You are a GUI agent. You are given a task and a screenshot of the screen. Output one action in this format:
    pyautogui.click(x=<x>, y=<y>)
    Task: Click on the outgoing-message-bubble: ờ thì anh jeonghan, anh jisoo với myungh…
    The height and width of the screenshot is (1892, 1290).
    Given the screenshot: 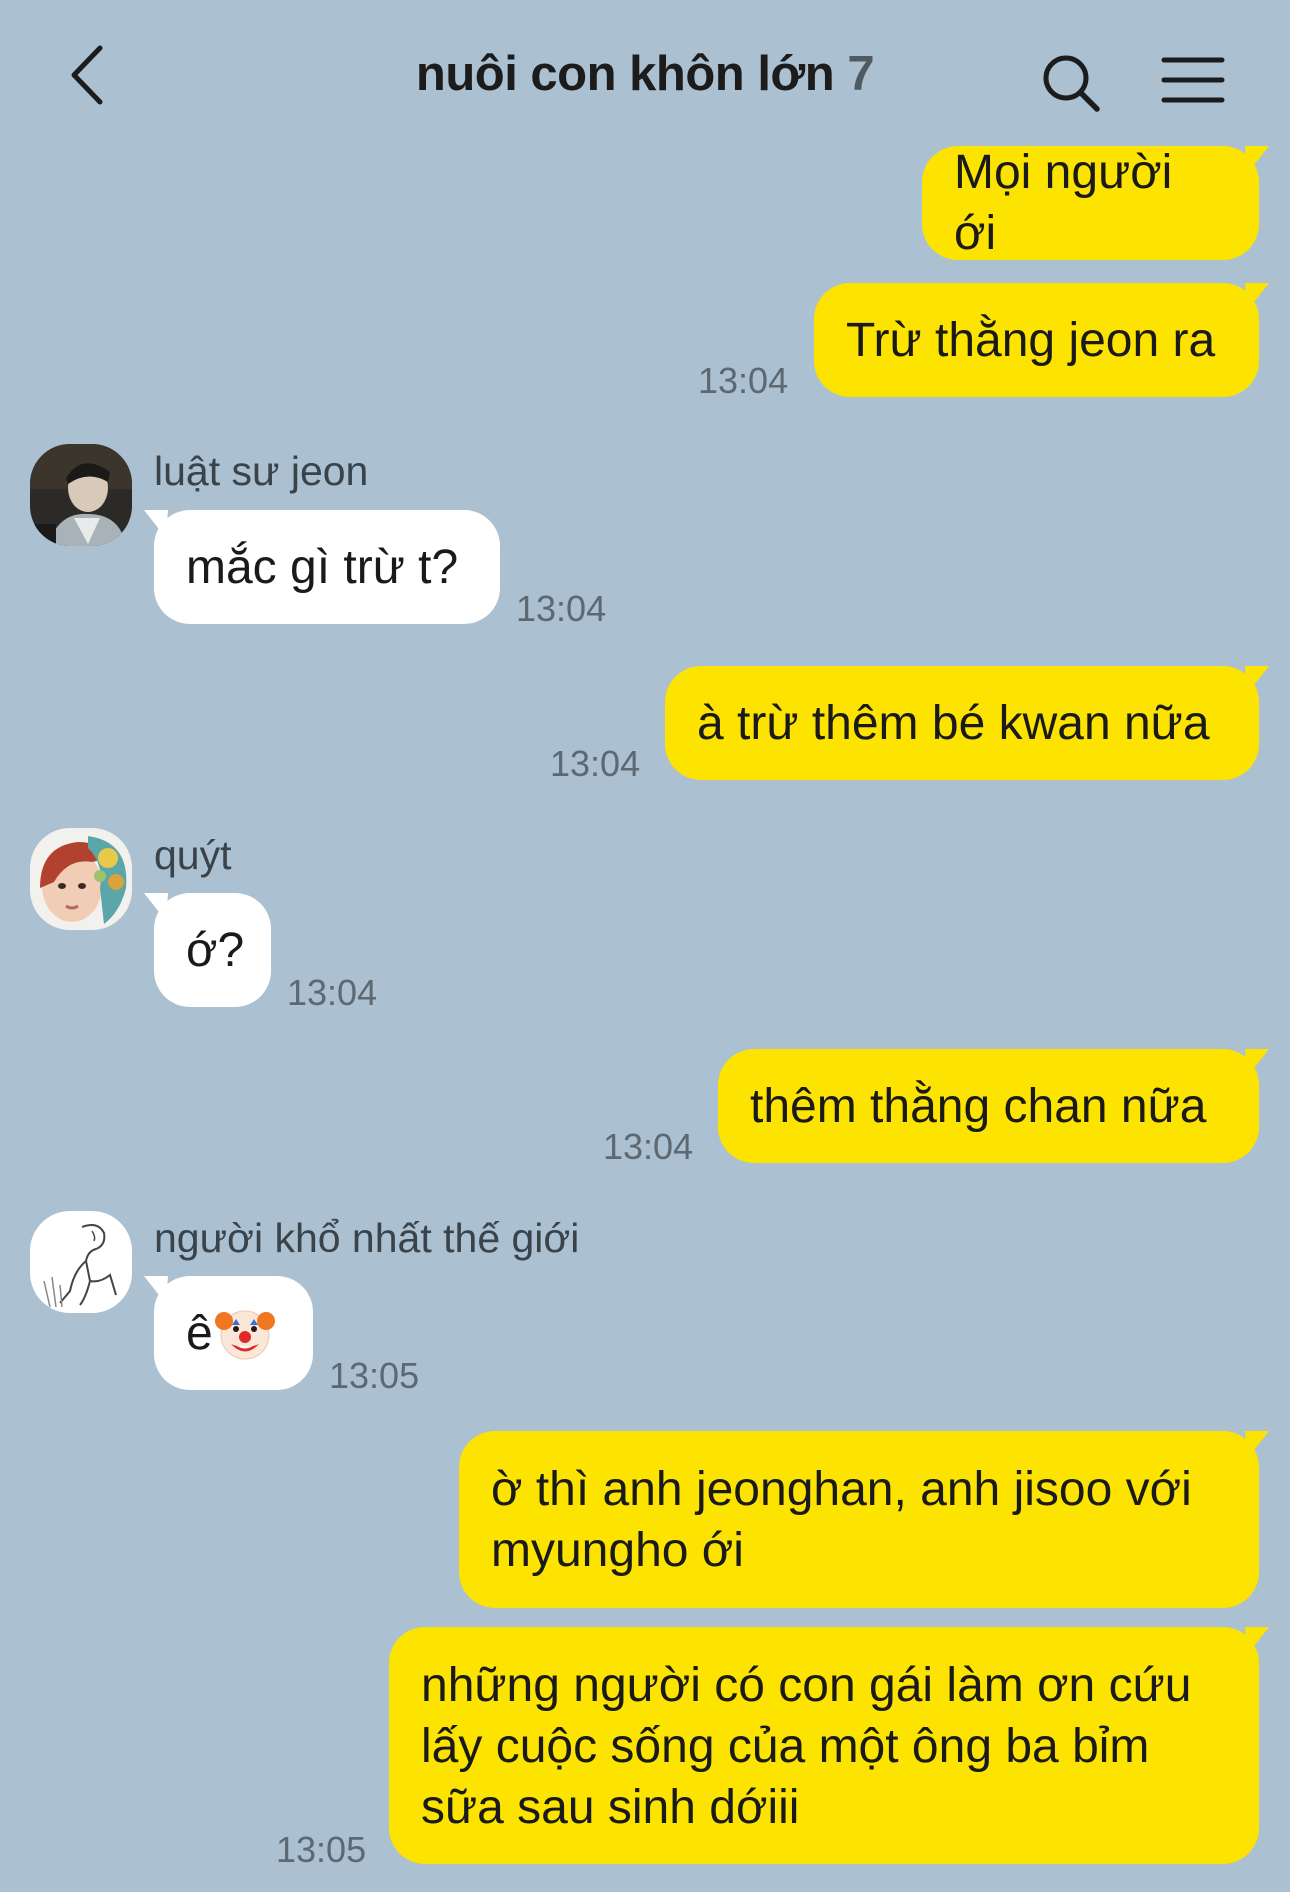 What is the action you would take?
    pyautogui.click(x=864, y=1519)
    